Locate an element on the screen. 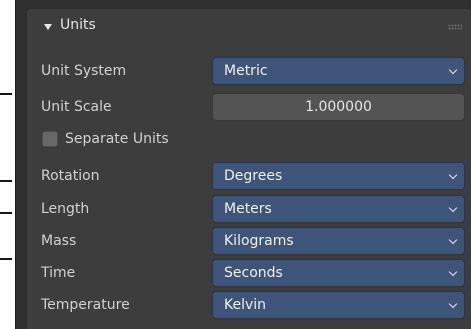  time-value: Seconds is located at coordinates (253, 273).